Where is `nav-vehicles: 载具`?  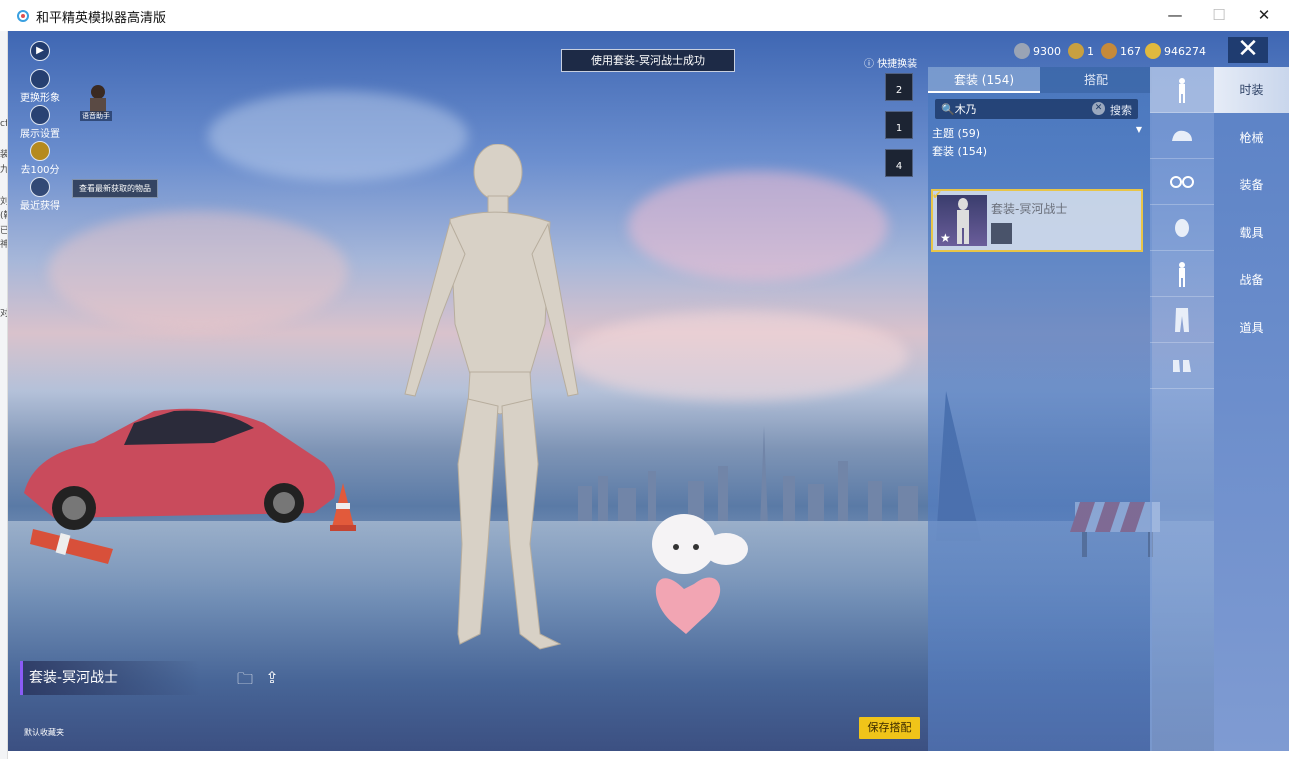 nav-vehicles: 载具 is located at coordinates (1251, 233).